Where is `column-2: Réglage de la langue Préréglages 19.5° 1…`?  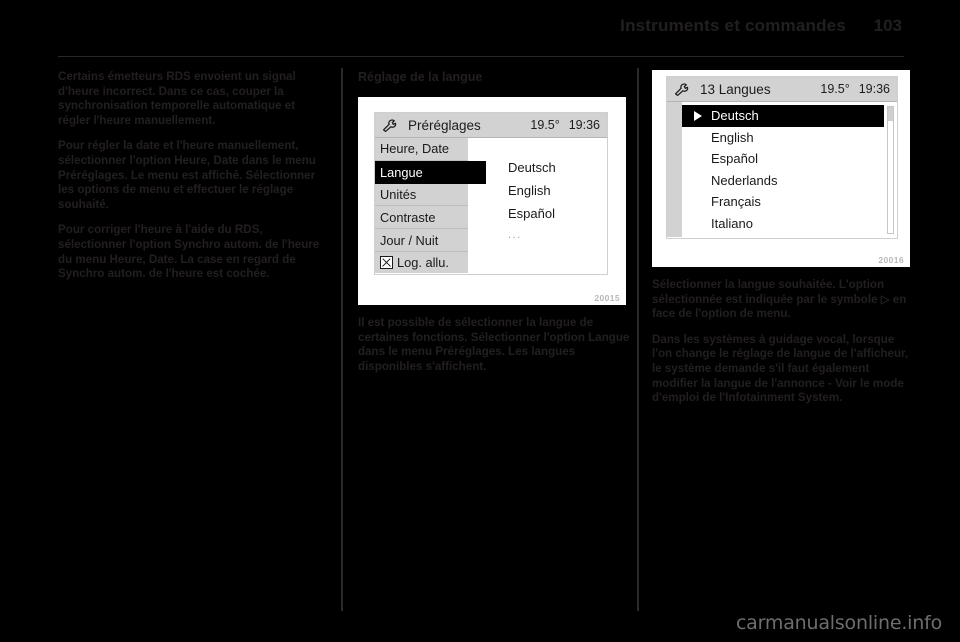 column-2: Réglage de la langue Préréglages 19.5° 1… is located at coordinates (494, 222).